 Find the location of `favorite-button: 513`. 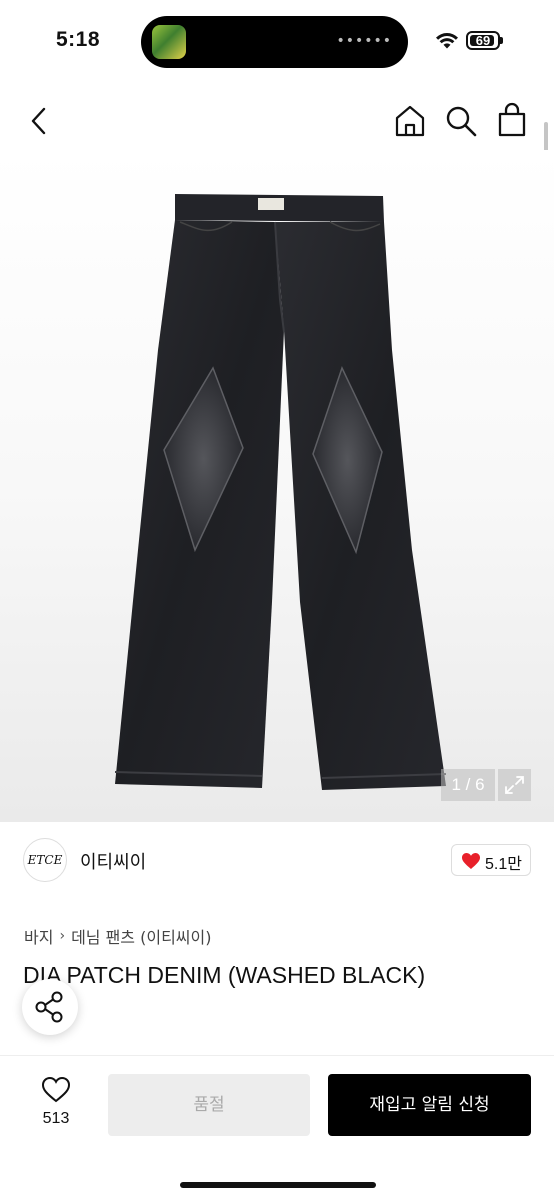

favorite-button: 513 is located at coordinates (56, 1102).